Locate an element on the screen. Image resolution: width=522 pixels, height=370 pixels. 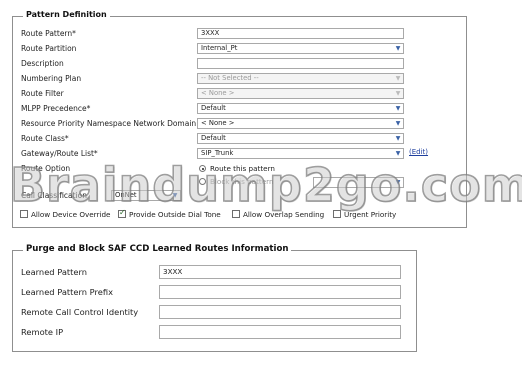
remote-ip-row: Remote IP is located at coordinates (214, 334).